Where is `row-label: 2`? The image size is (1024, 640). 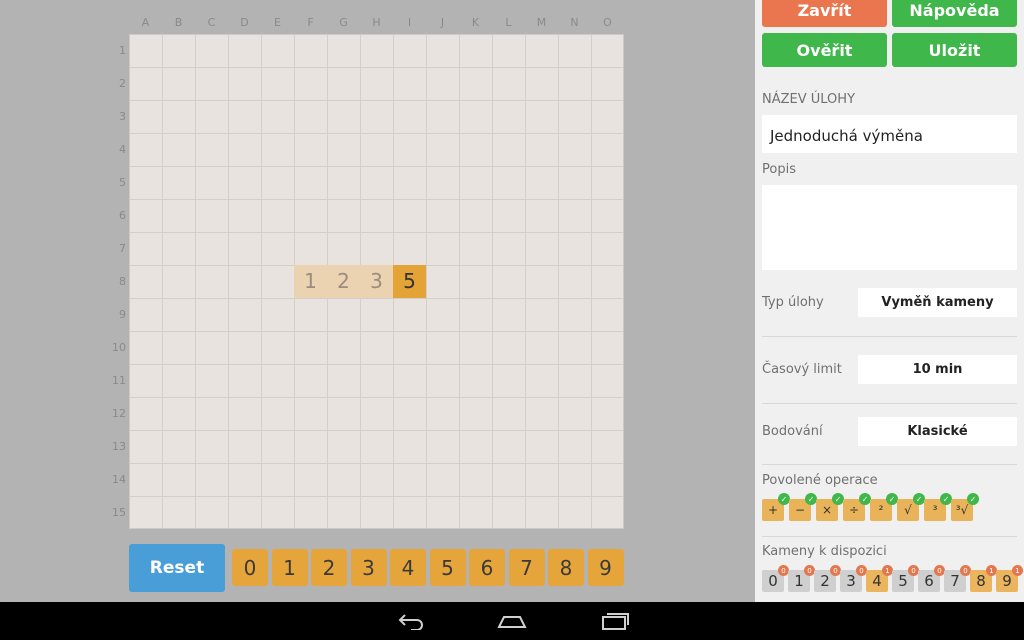
row-label: 2 is located at coordinates (122, 83).